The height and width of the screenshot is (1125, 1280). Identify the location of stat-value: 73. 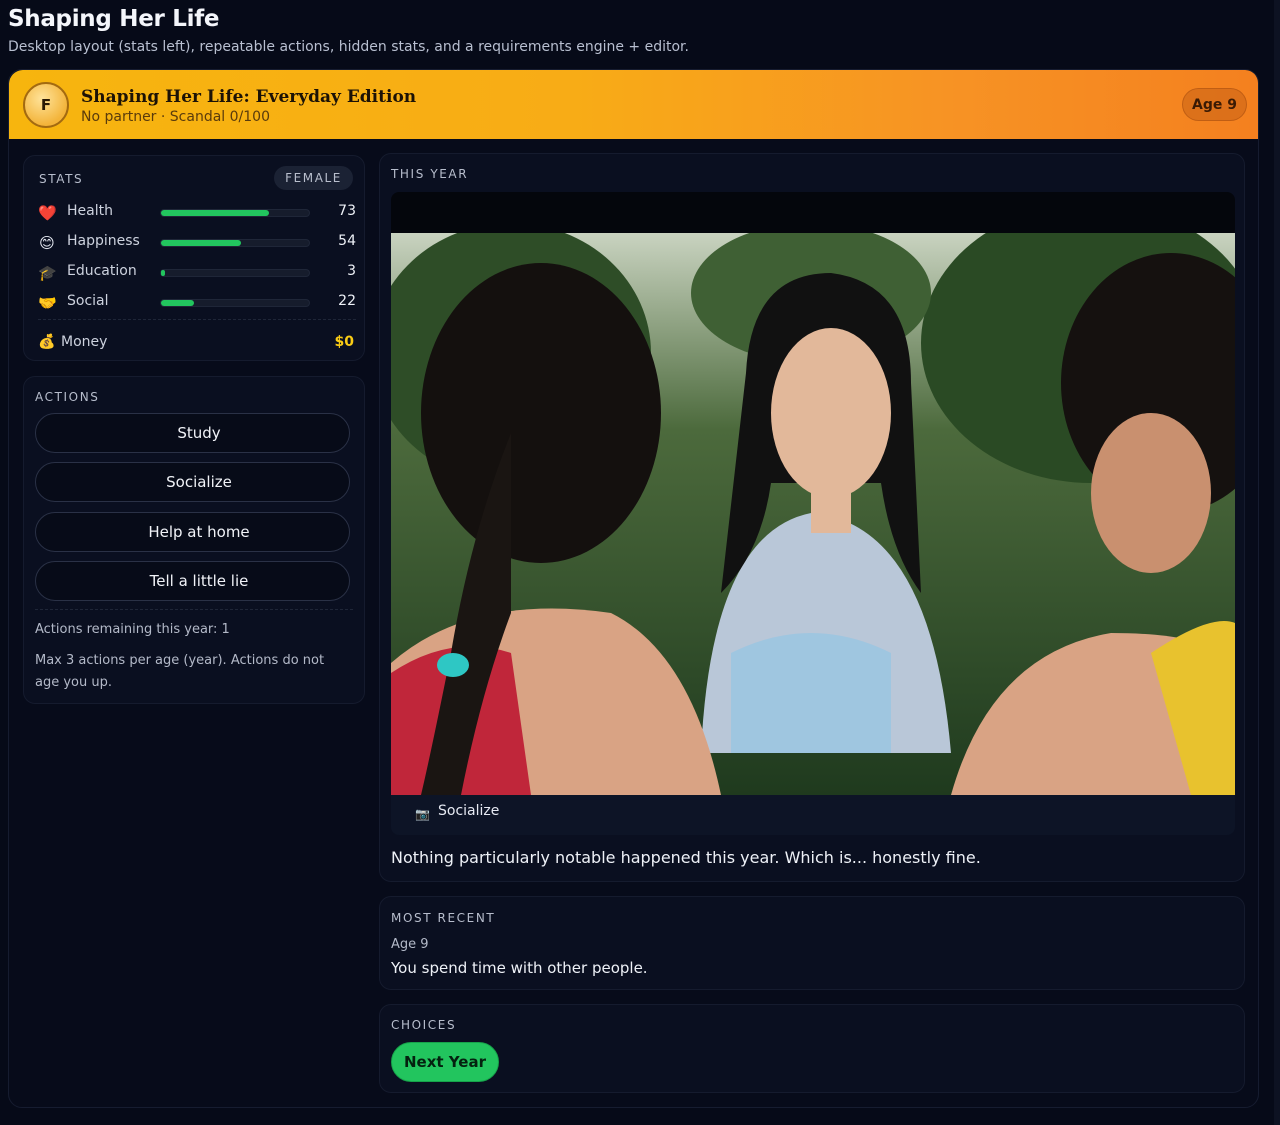
(347, 211).